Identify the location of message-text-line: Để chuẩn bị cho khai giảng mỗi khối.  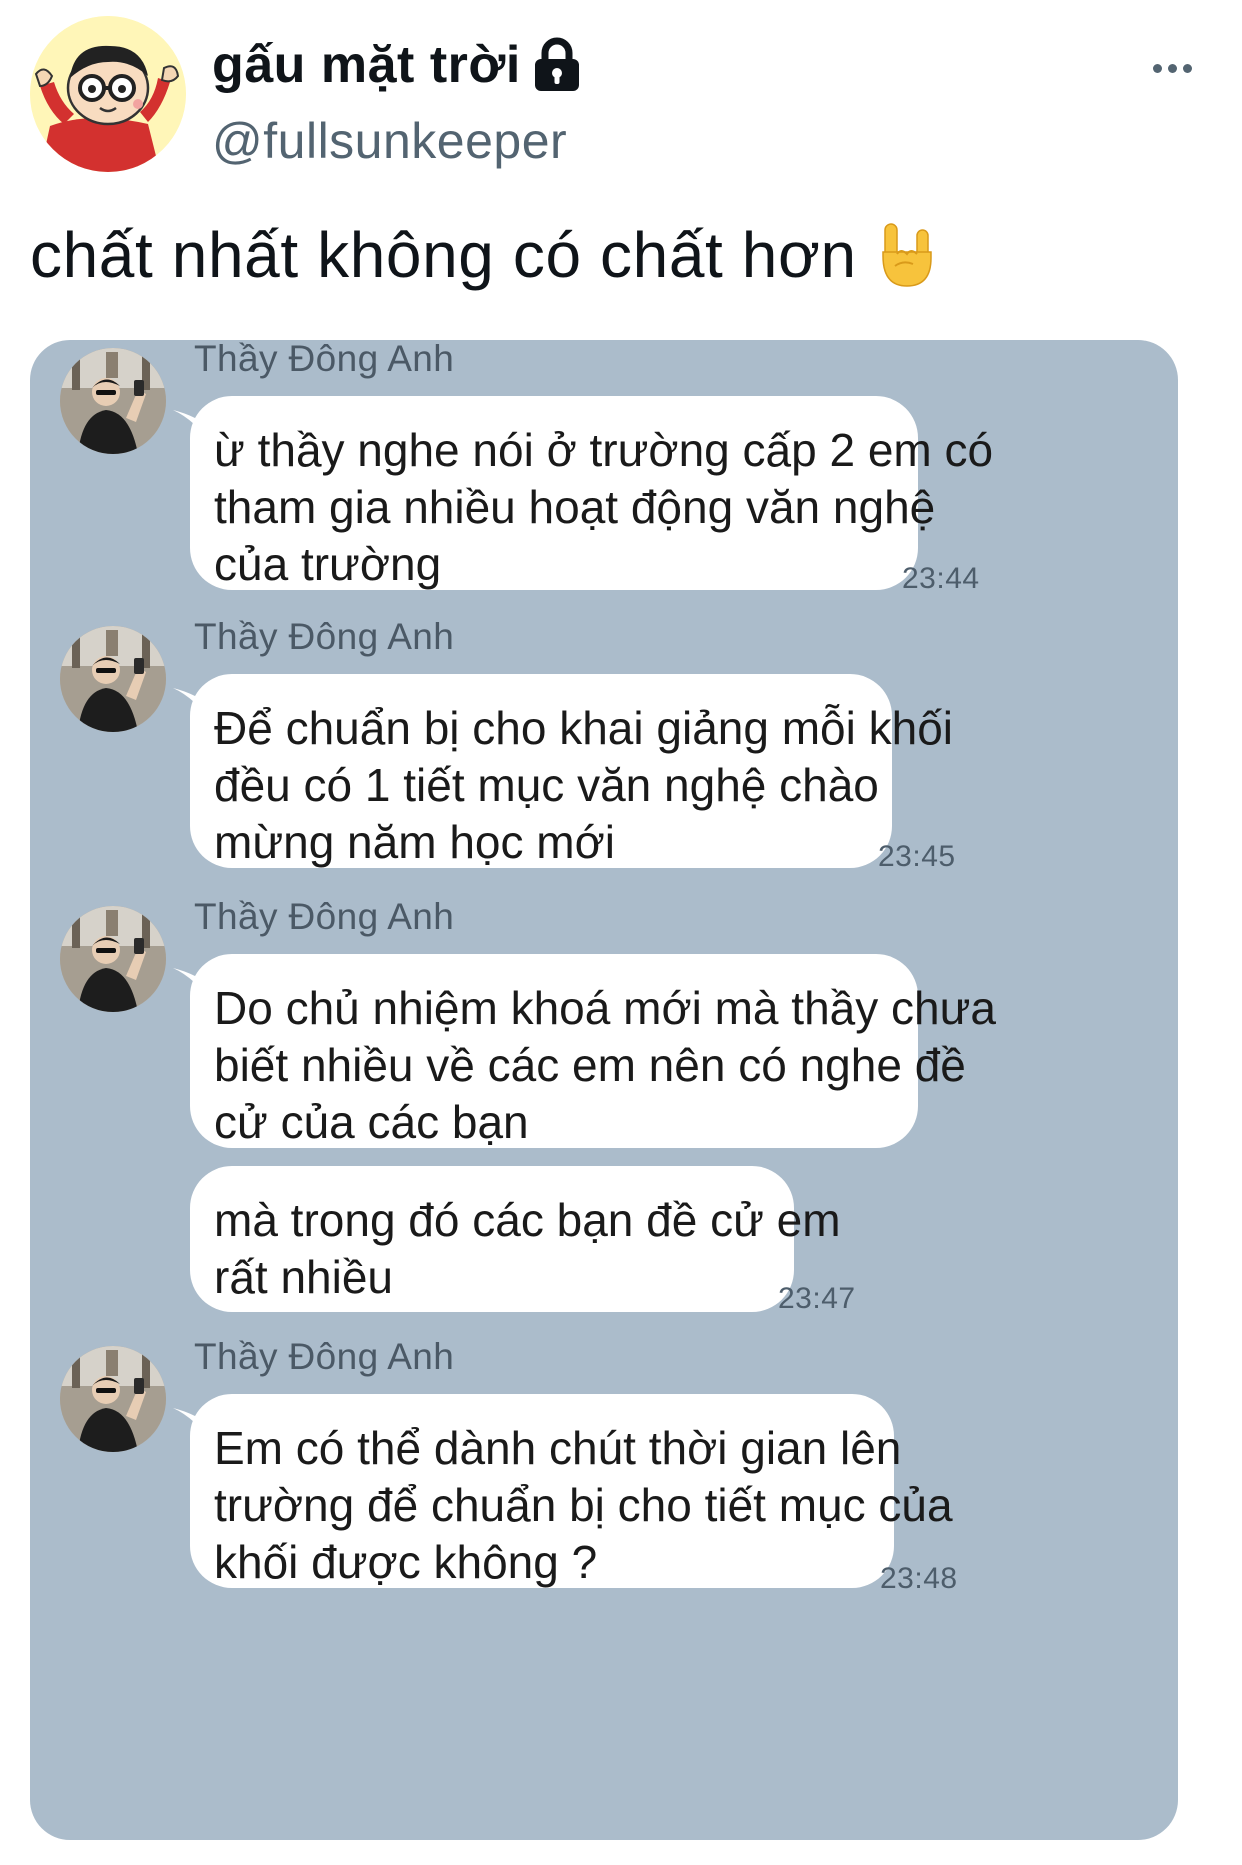
(584, 728).